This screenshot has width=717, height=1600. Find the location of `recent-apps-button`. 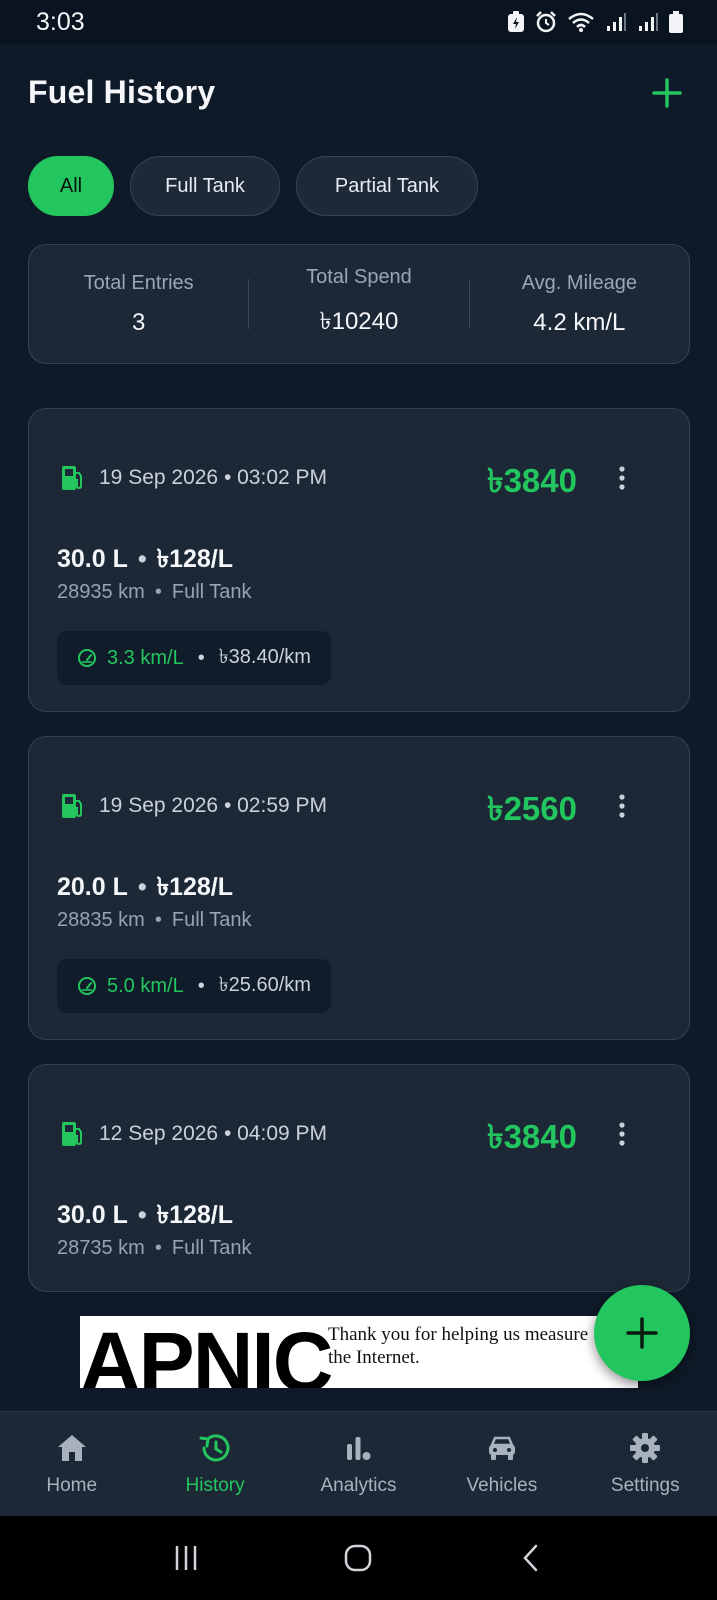

recent-apps-button is located at coordinates (186, 1558).